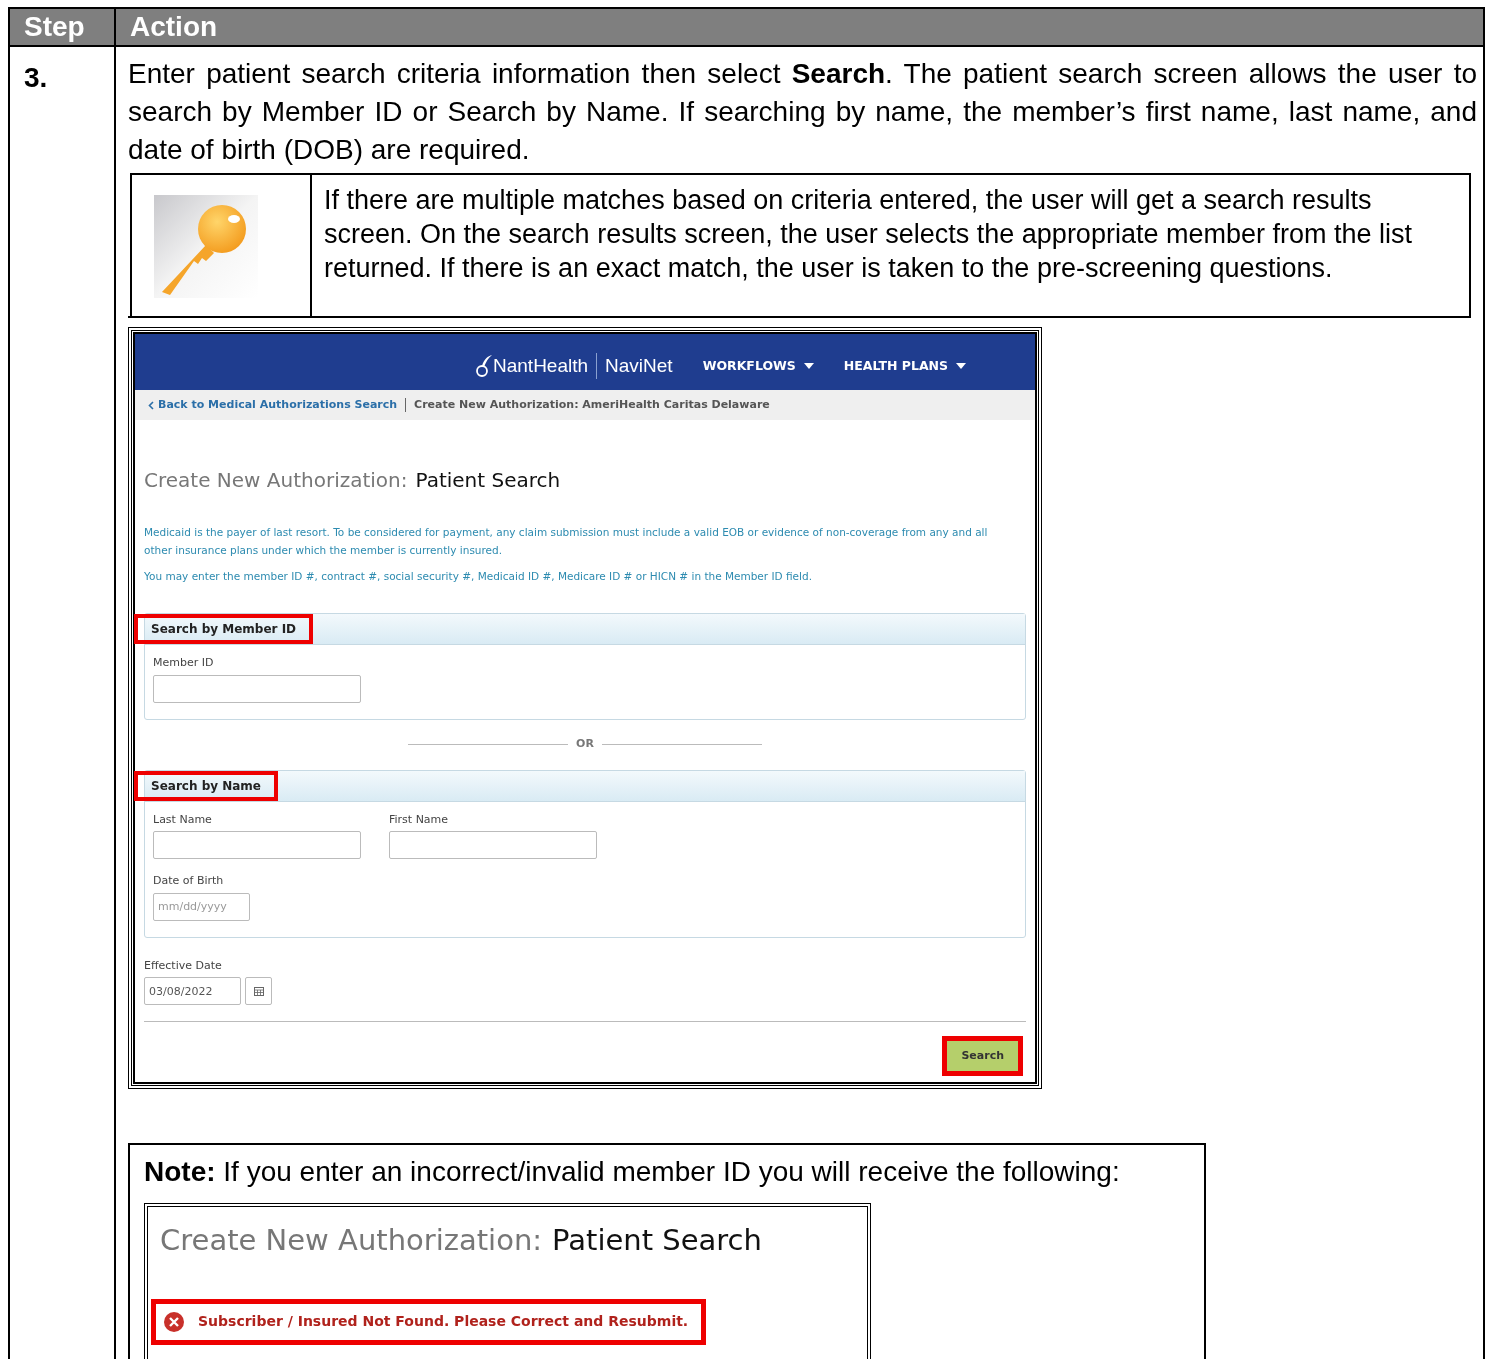 This screenshot has width=1495, height=1359. What do you see at coordinates (478, 576) in the screenshot?
I see `info-text: You may enter the member ID #, contract #, social security #, Medicaid ID #, Medicare ID # or HICN # in the Member ID field.` at bounding box center [478, 576].